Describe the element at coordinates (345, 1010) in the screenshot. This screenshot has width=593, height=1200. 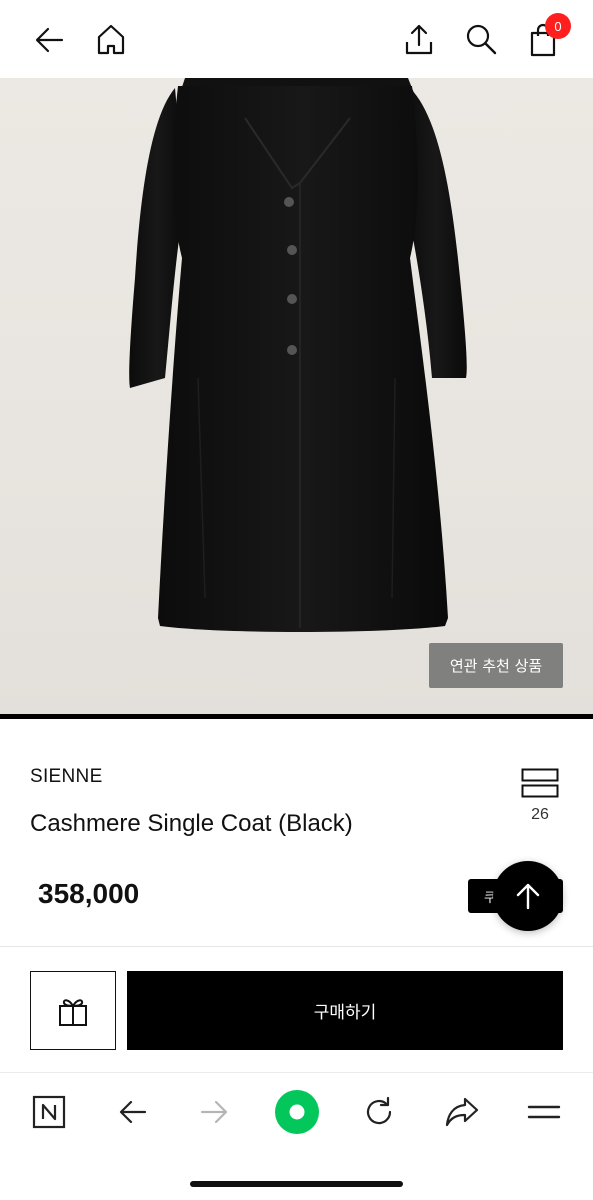
I see `buy-now-button: 구매하기` at that location.